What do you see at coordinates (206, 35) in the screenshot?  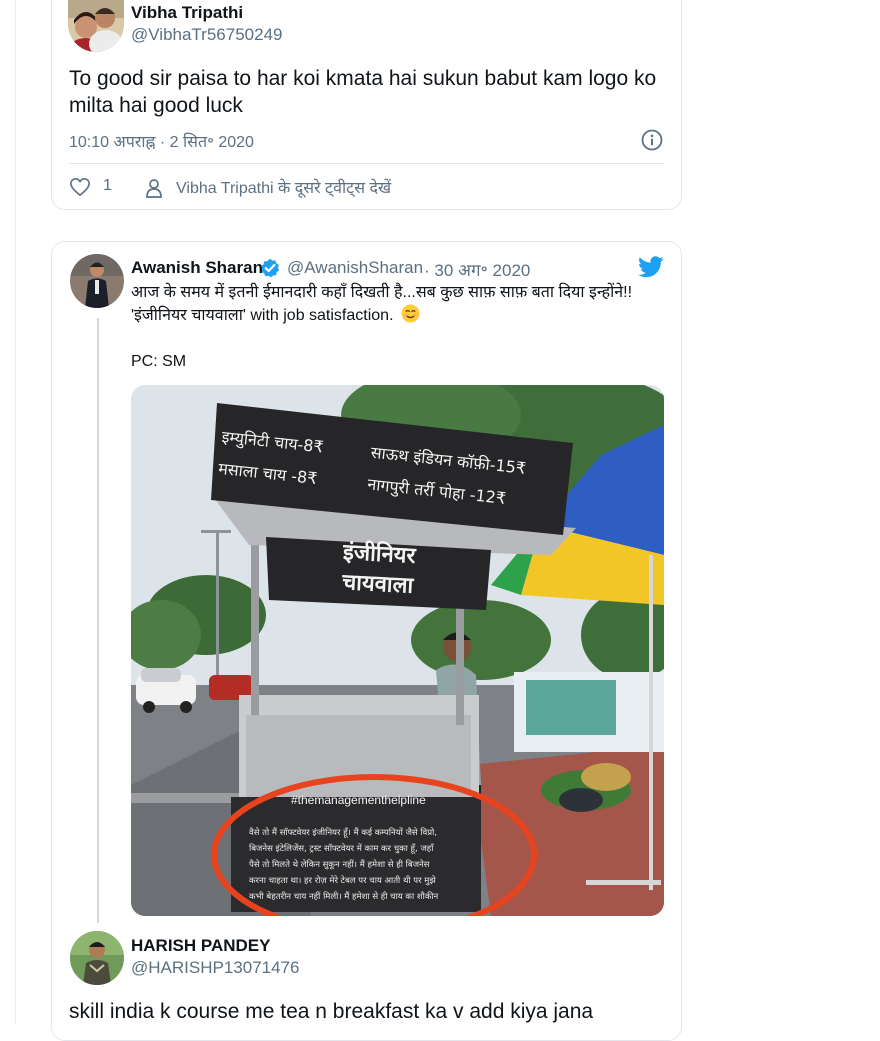 I see `author-handle: @VibhaTr56750249` at bounding box center [206, 35].